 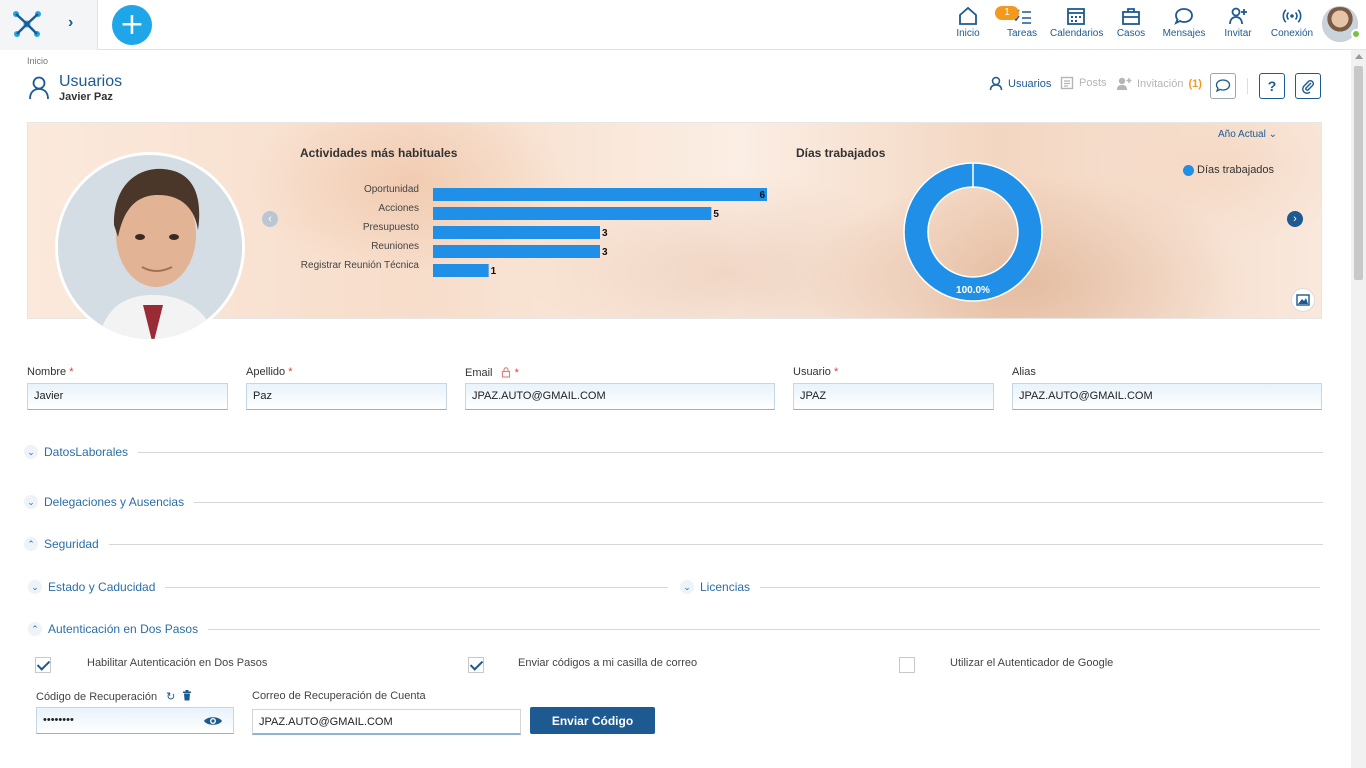 What do you see at coordinates (1183, 16) in the screenshot?
I see `chat-icon` at bounding box center [1183, 16].